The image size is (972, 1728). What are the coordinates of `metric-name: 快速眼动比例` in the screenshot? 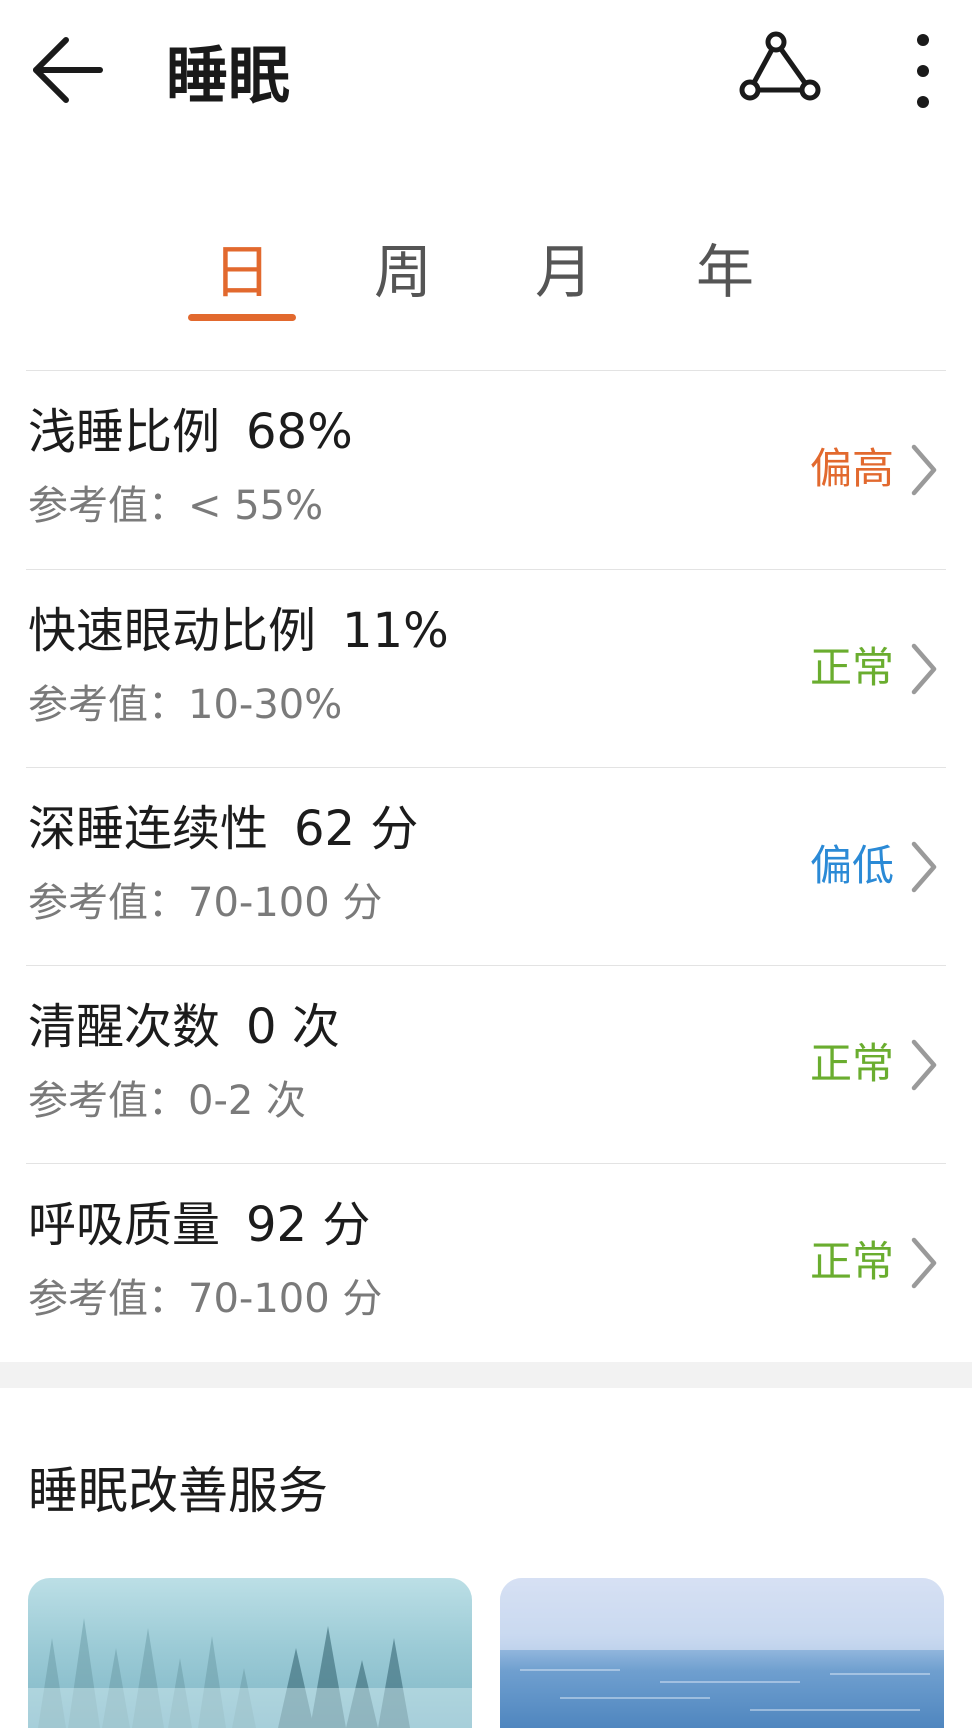 It's located at (172, 631).